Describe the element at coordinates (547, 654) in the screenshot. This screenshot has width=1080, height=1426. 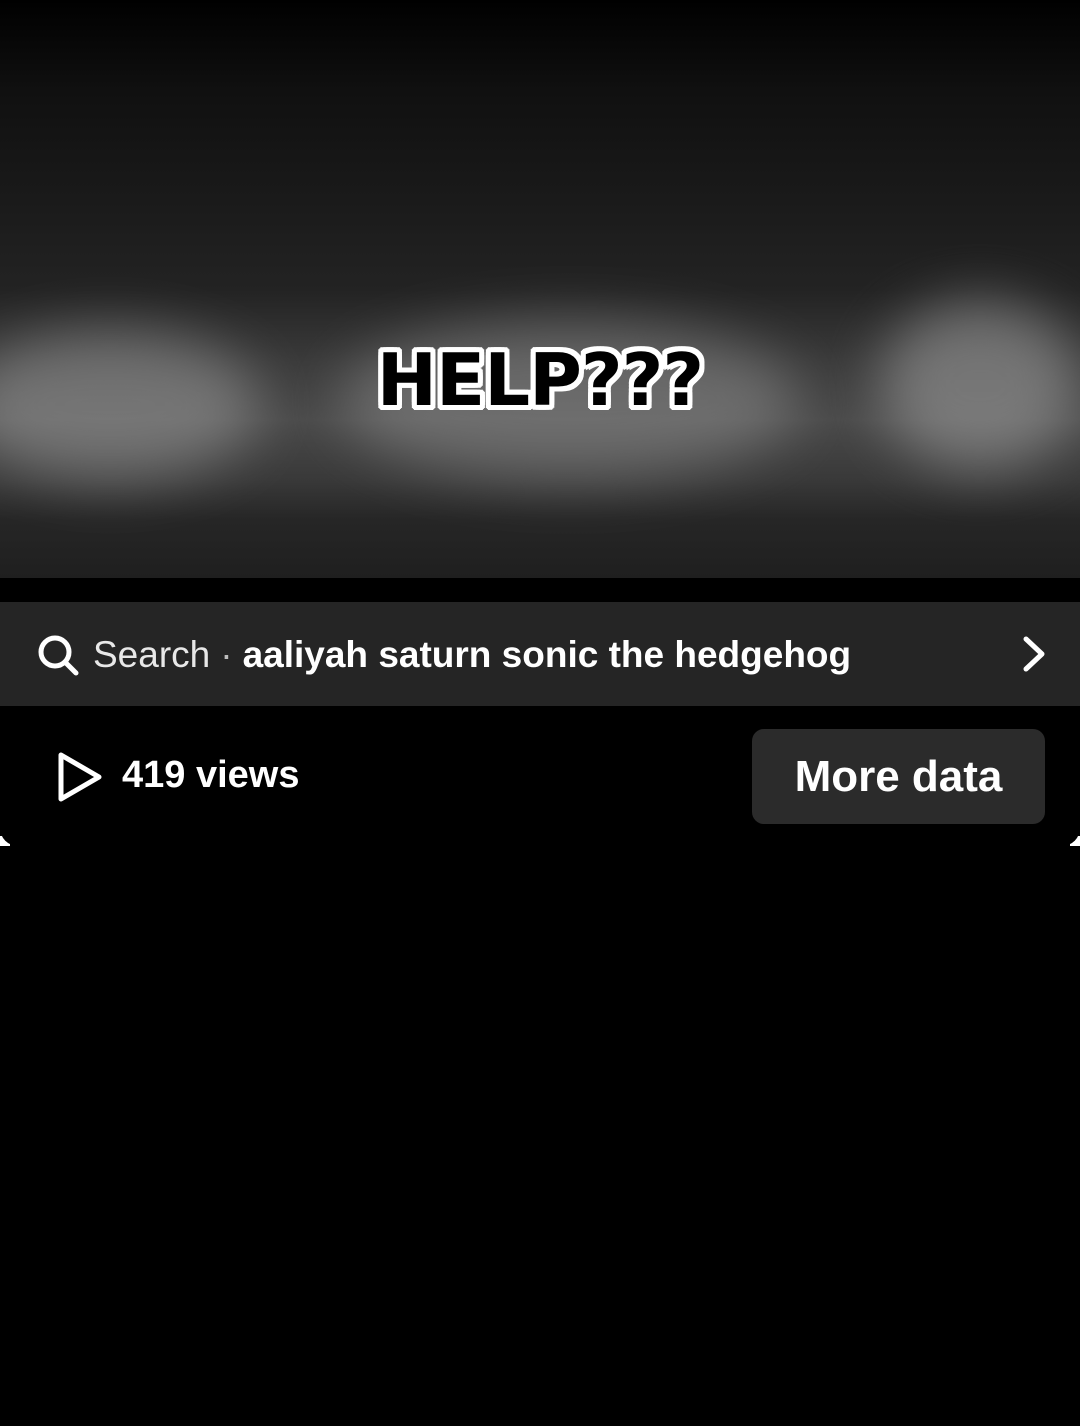
I see `search-query: aaliyah saturn sonic the hedgehog` at that location.